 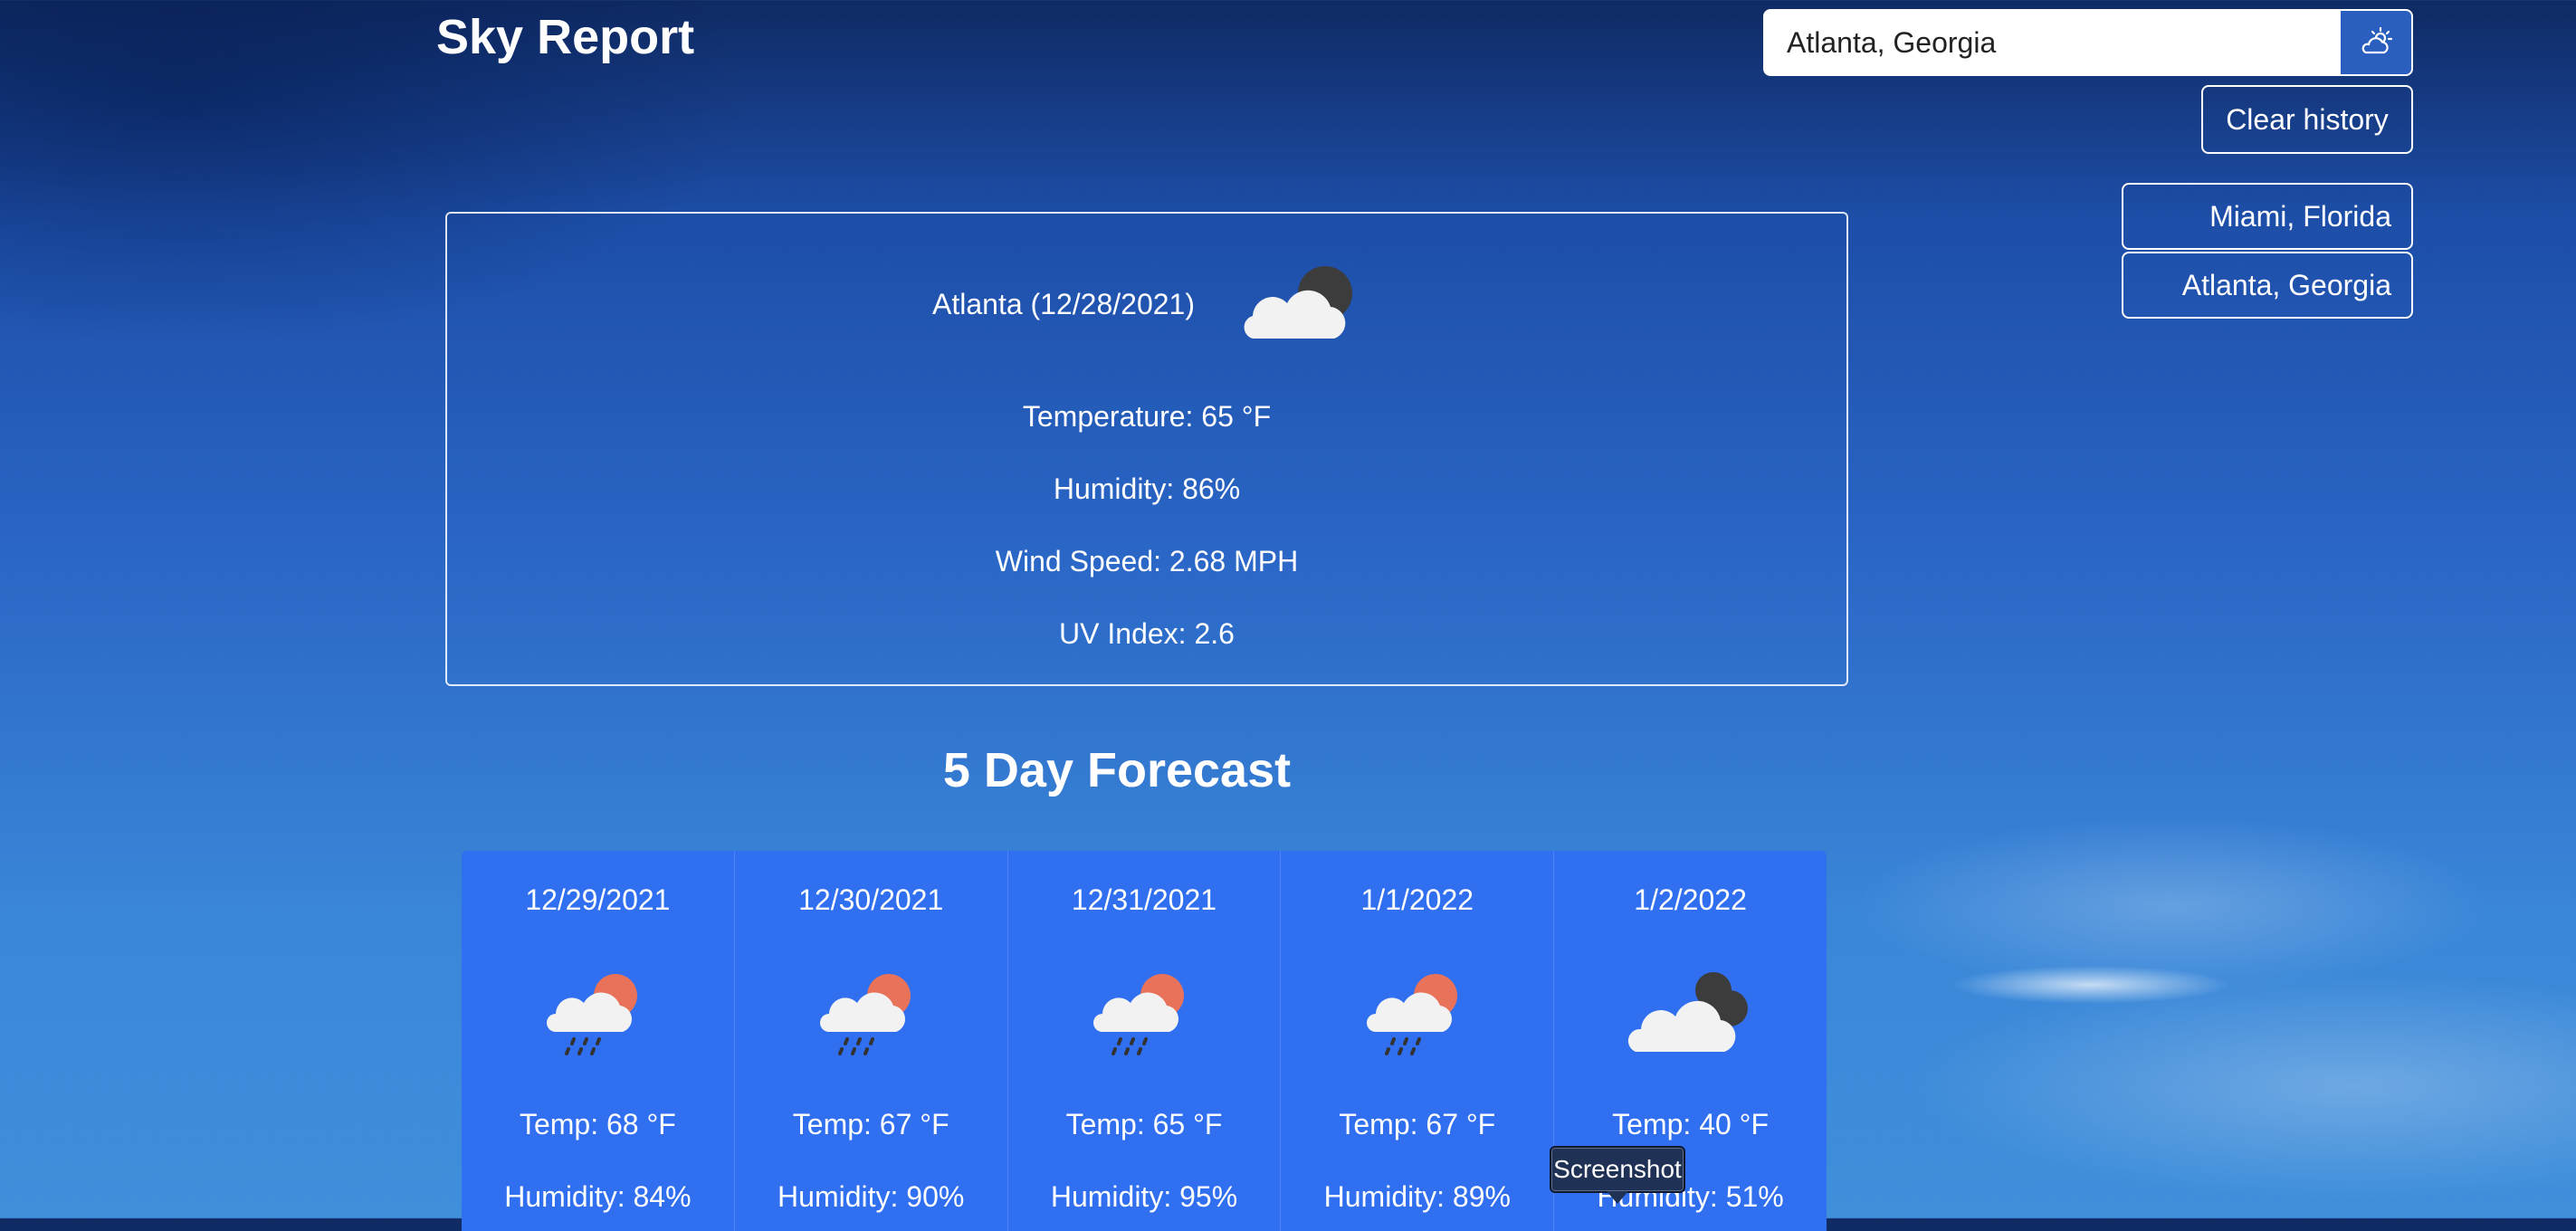 I want to click on city-search-input, so click(x=2052, y=42).